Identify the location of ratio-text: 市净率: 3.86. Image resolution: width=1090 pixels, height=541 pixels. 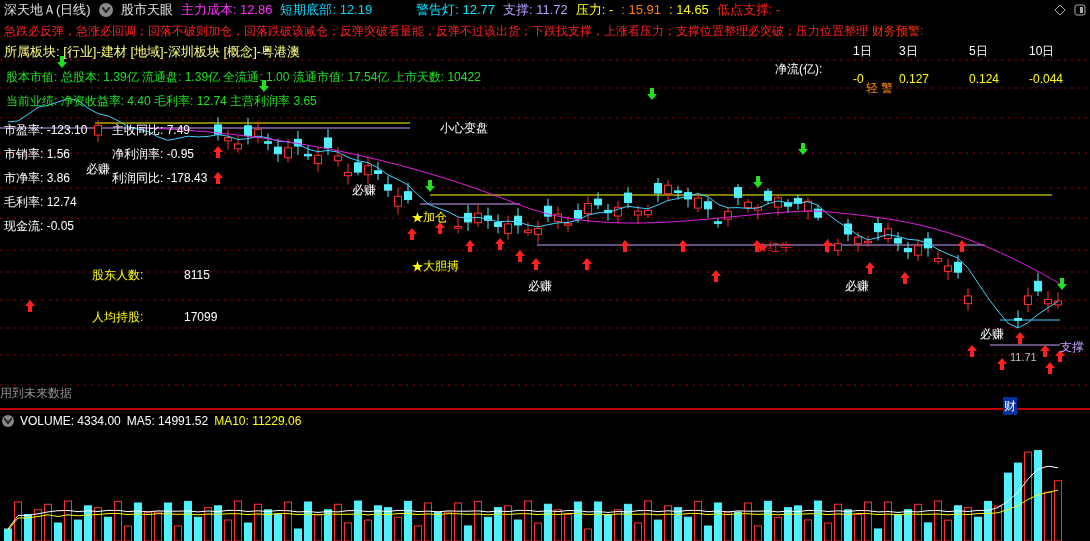
(38, 178).